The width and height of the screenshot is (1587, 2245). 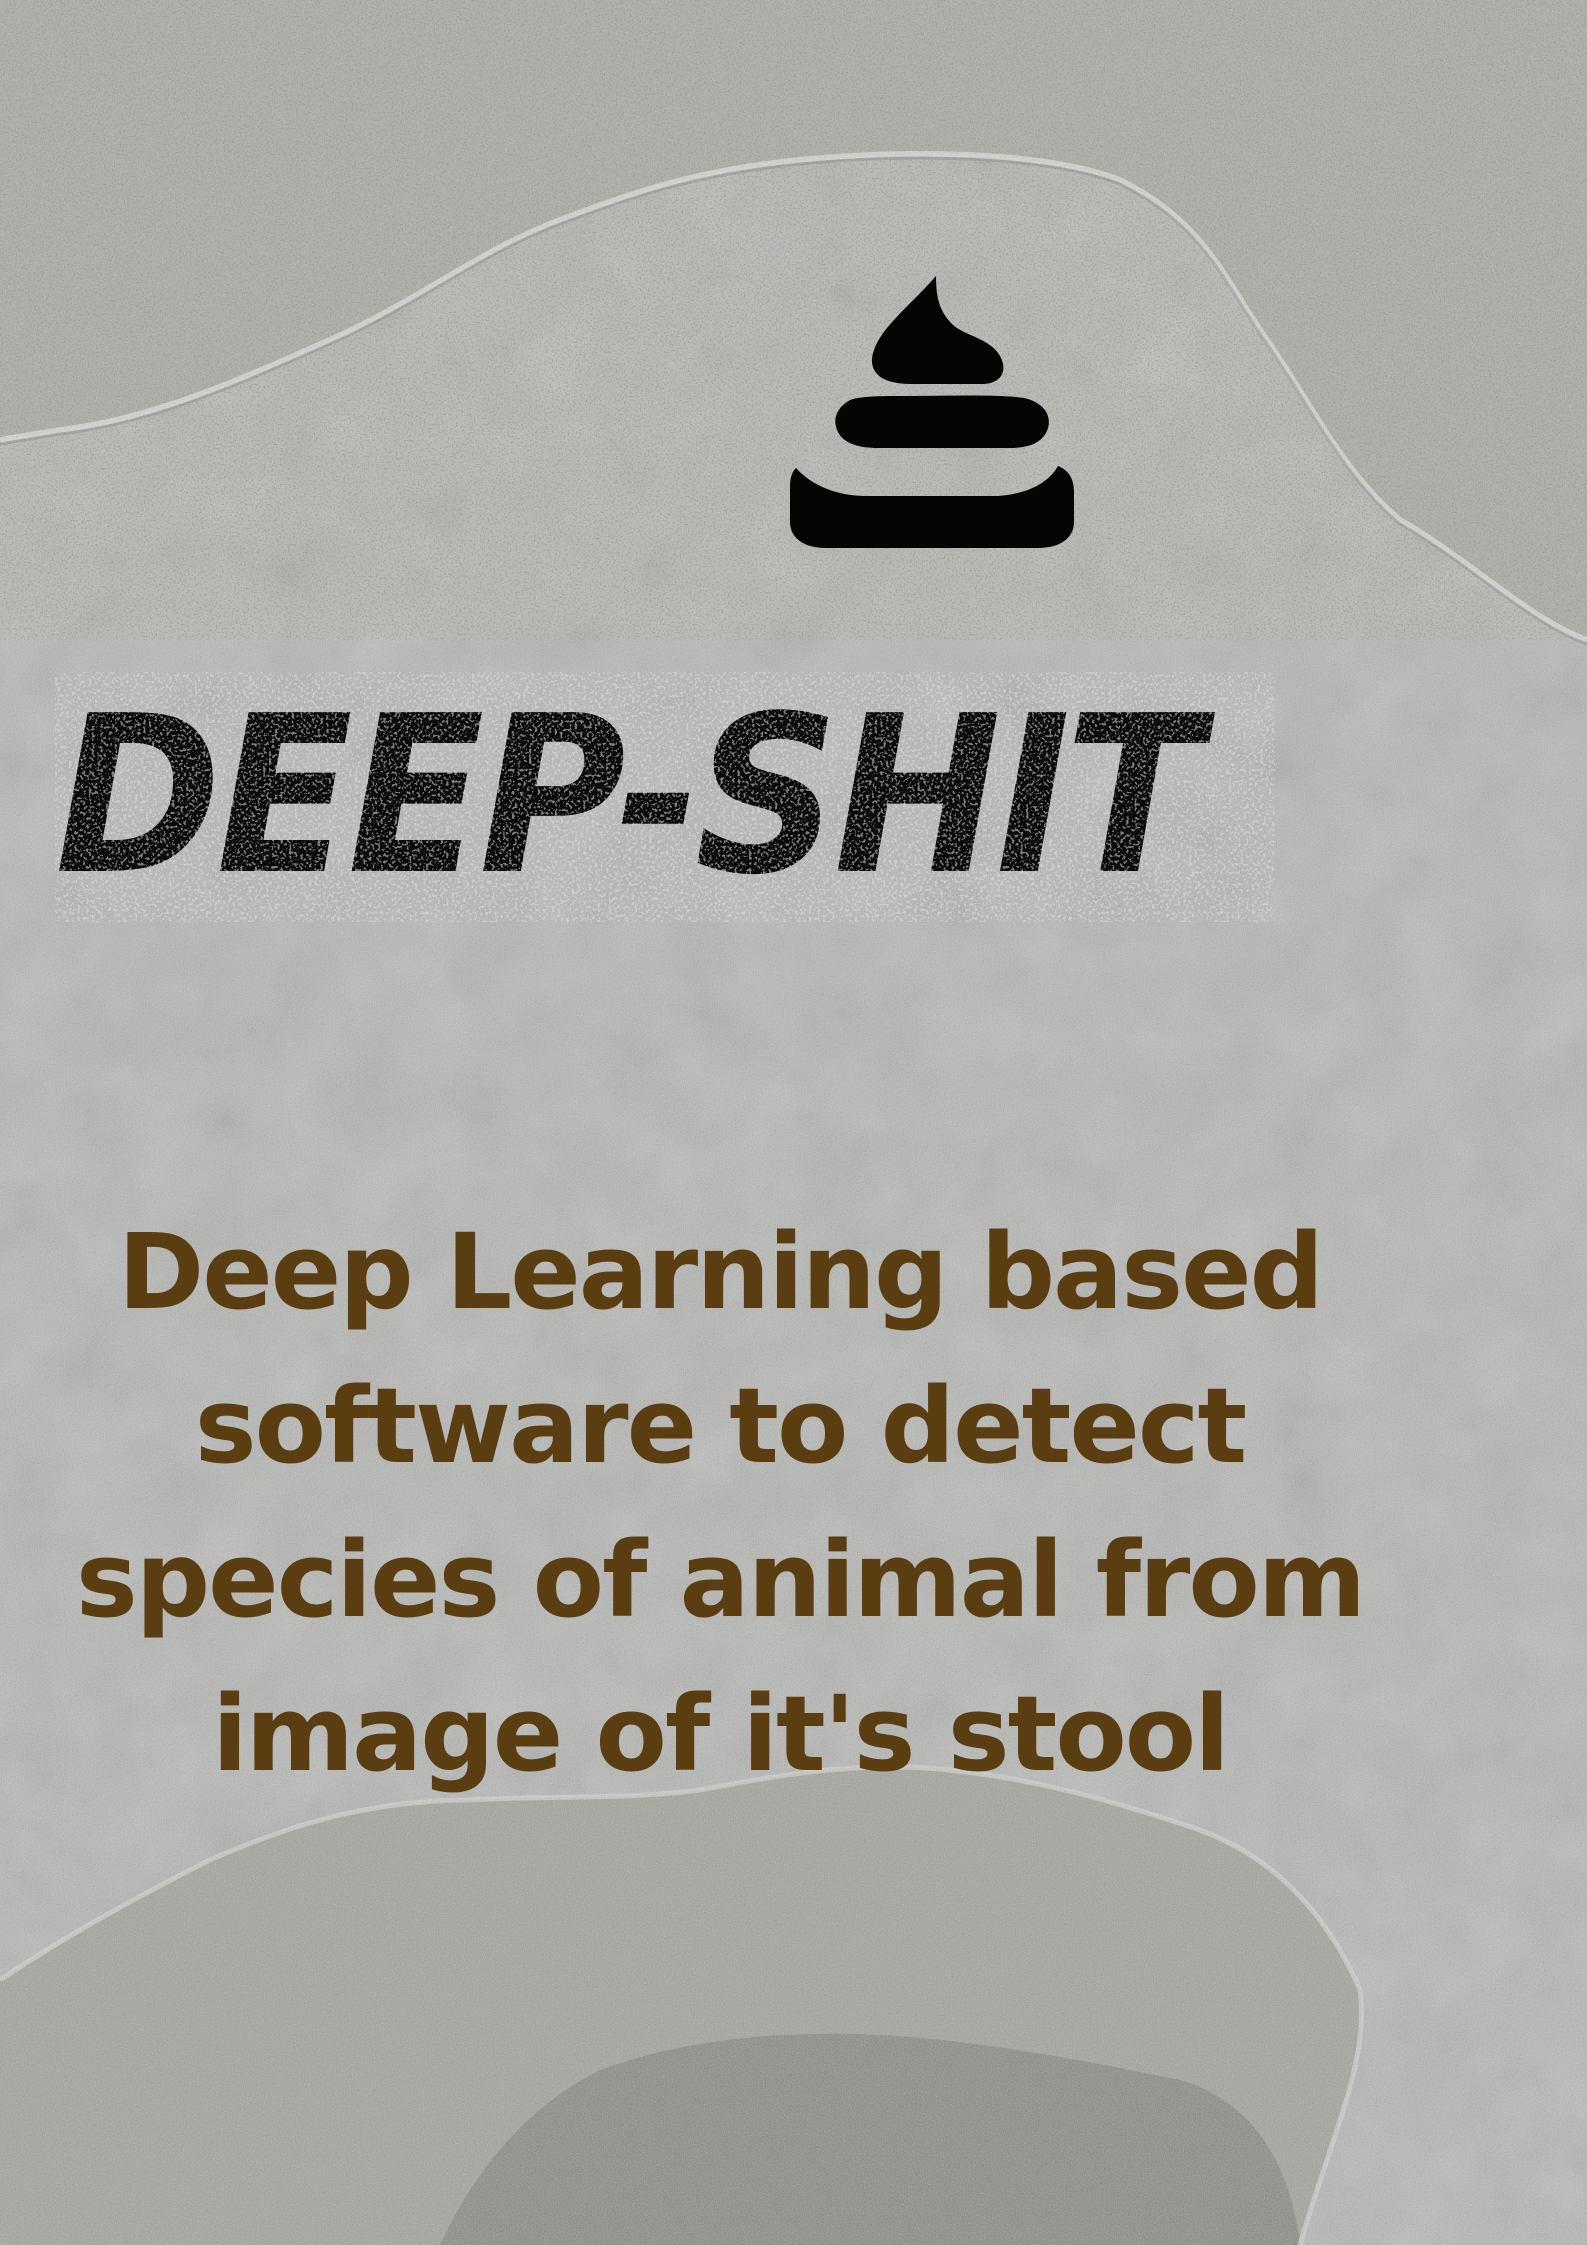 What do you see at coordinates (720, 1272) in the screenshot?
I see `tagline-line: Deep Learning based` at bounding box center [720, 1272].